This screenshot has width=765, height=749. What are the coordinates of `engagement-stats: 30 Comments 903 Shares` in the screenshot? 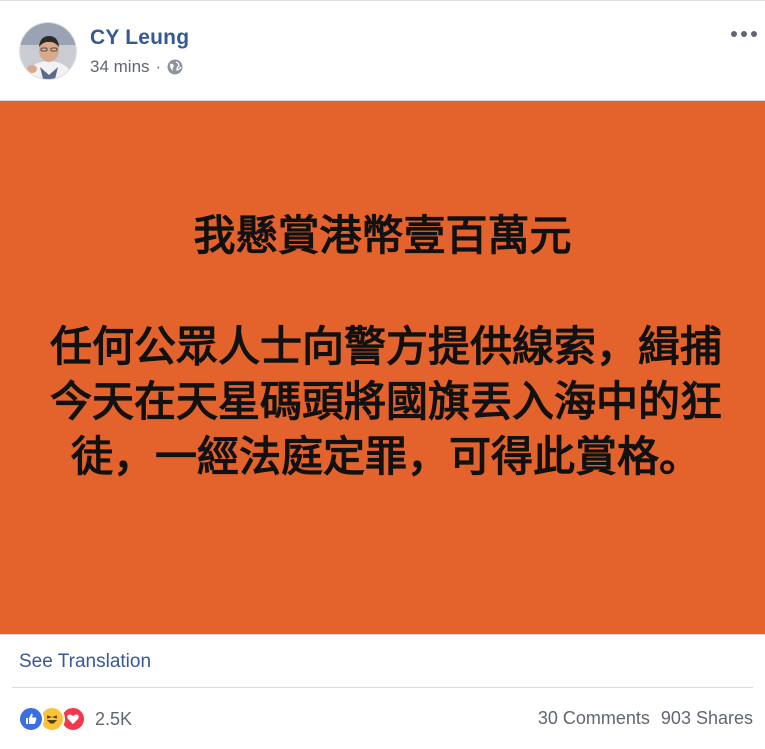 It's located at (645, 718).